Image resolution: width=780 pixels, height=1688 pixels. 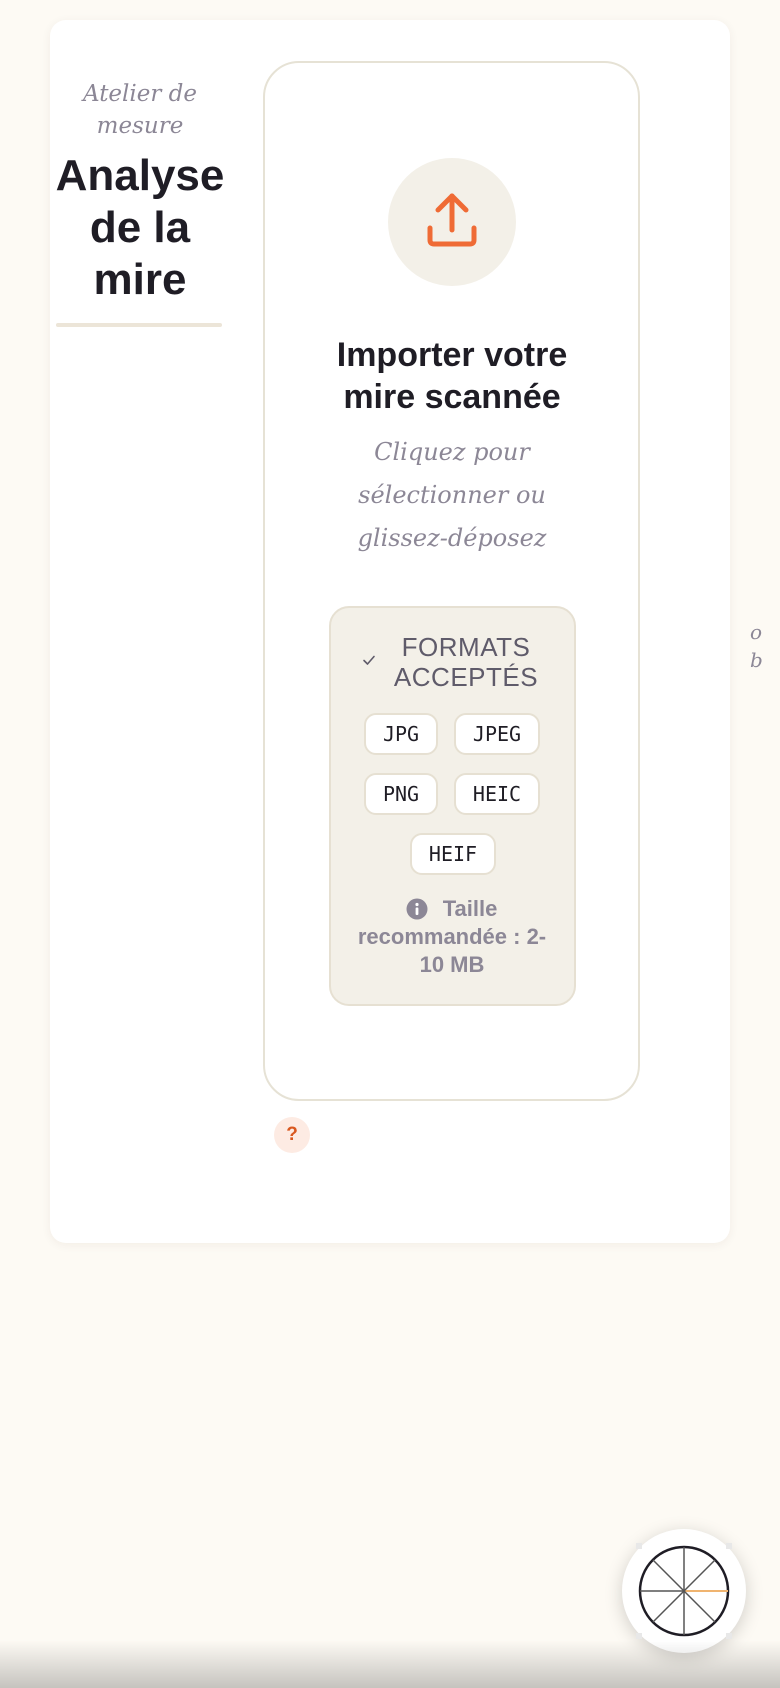 What do you see at coordinates (466, 662) in the screenshot?
I see `formats-heading: FORMATS ACCEPTÉS` at bounding box center [466, 662].